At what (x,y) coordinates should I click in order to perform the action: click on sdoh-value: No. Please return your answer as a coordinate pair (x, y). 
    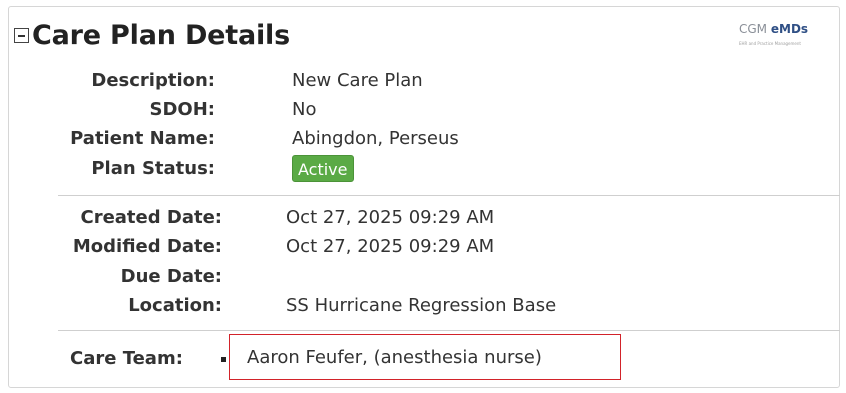
    Looking at the image, I should click on (304, 109).